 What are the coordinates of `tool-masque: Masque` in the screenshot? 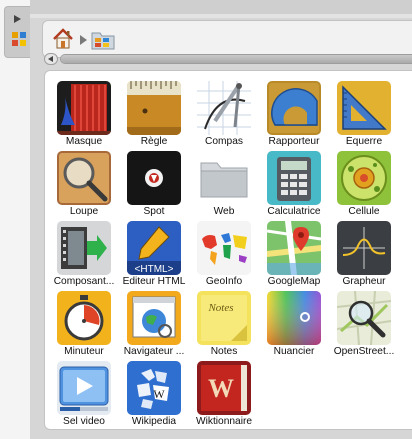 It's located at (84, 116).